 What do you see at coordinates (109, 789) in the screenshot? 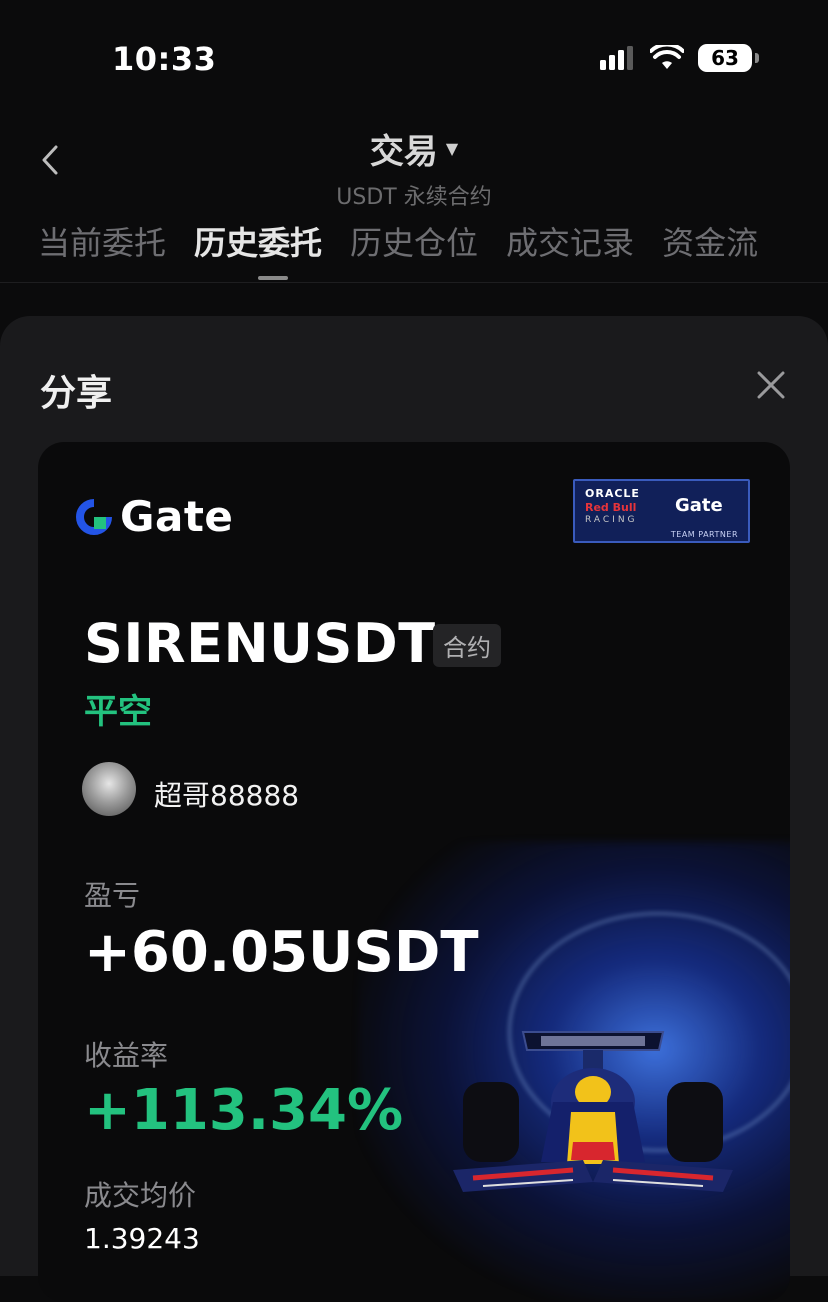
I see `avatar` at bounding box center [109, 789].